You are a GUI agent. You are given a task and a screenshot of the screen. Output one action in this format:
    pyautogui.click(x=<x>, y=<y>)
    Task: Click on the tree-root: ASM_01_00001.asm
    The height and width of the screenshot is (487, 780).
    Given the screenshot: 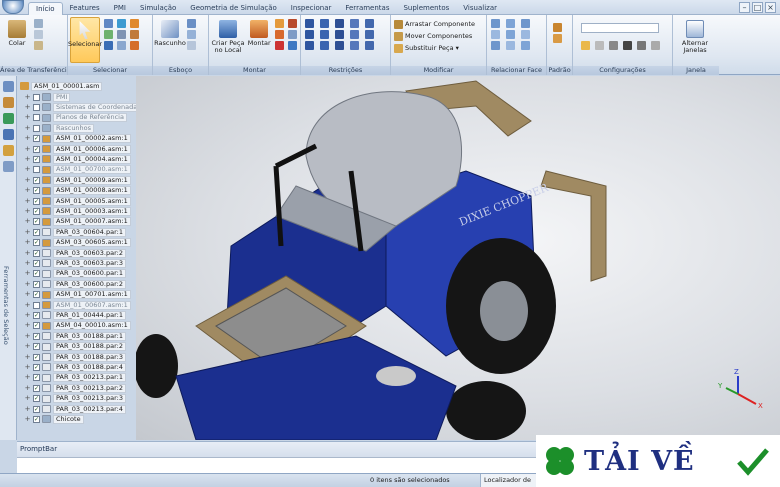 What is the action you would take?
    pyautogui.click(x=61, y=86)
    